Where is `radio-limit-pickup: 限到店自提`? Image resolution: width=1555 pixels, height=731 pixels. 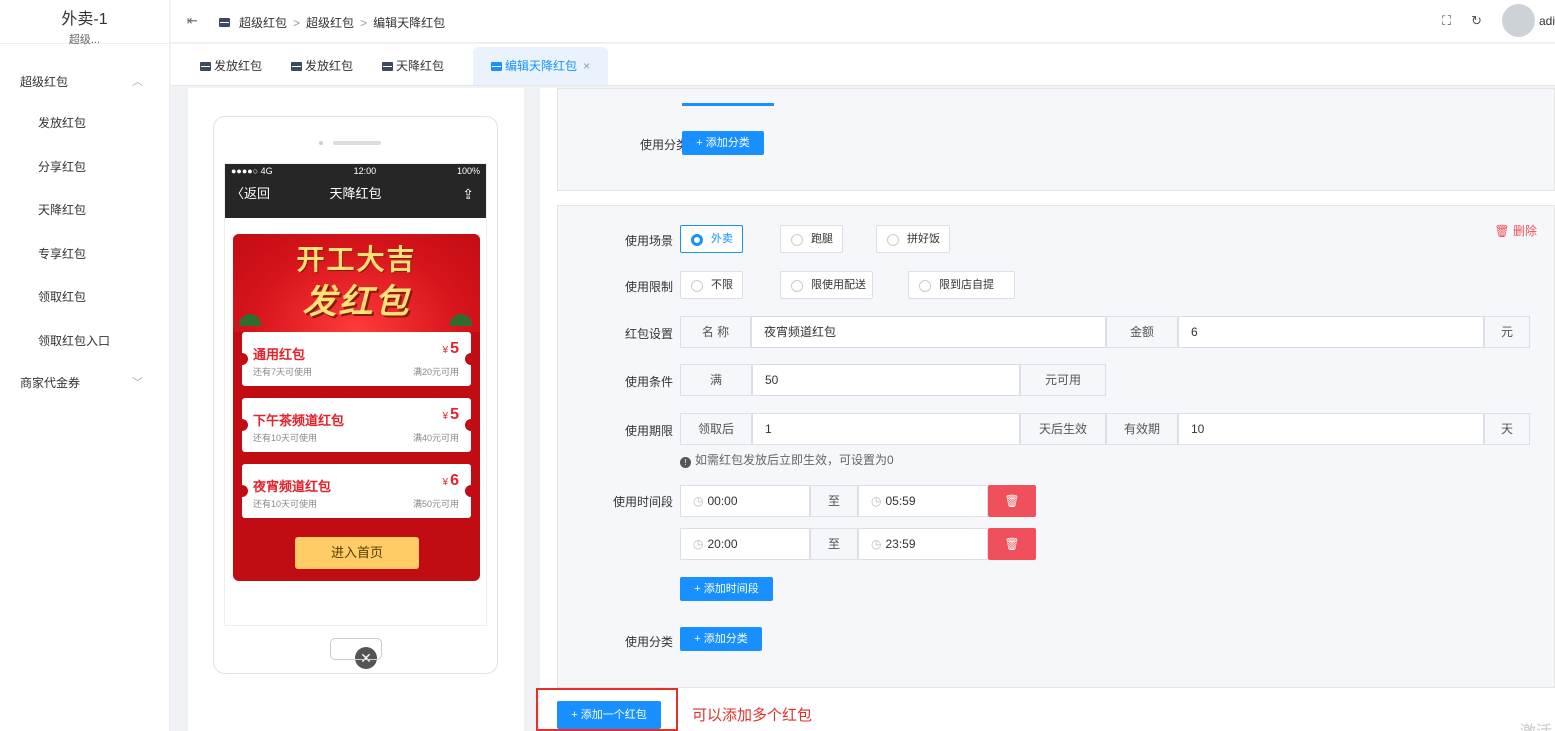
radio-limit-pickup: 限到店自提 is located at coordinates (961, 285).